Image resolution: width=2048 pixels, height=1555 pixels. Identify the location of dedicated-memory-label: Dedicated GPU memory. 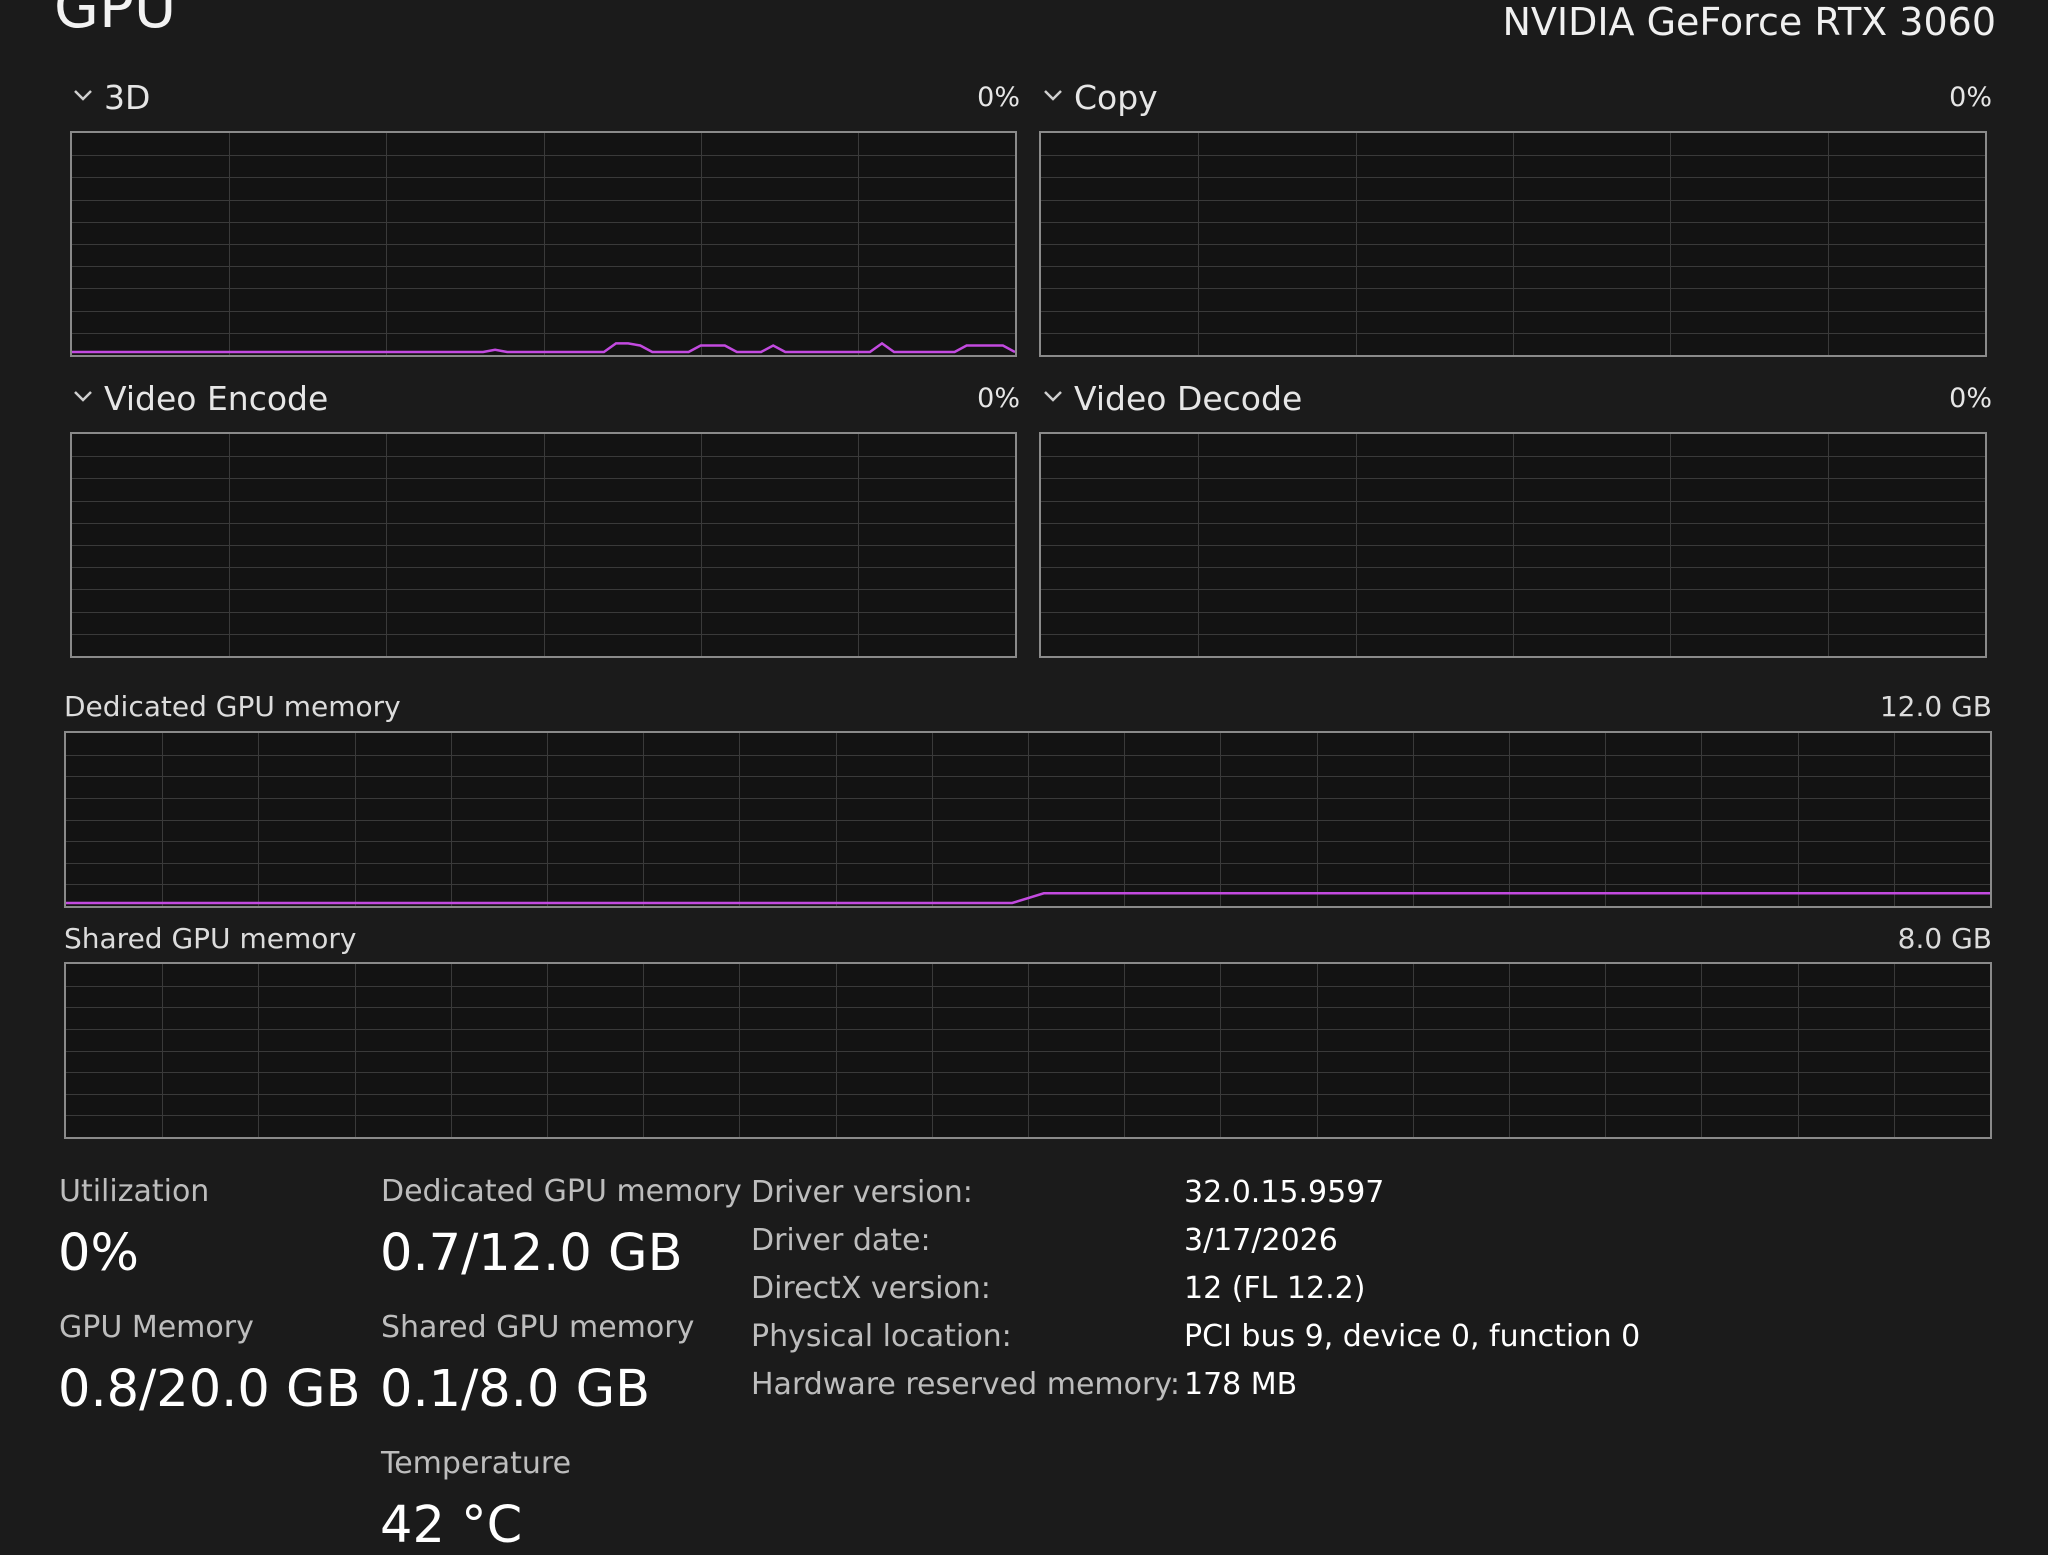
(232, 706).